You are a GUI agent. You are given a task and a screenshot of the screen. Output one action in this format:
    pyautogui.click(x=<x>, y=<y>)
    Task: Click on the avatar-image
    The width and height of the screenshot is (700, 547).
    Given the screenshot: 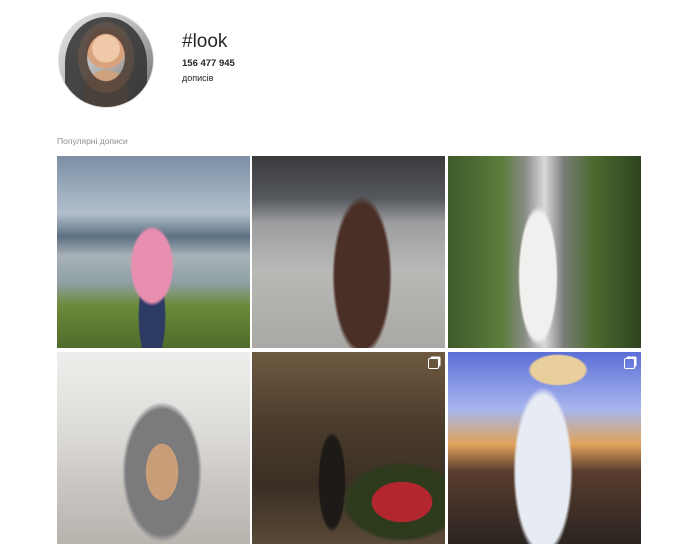 What is the action you would take?
    pyautogui.click(x=106, y=62)
    